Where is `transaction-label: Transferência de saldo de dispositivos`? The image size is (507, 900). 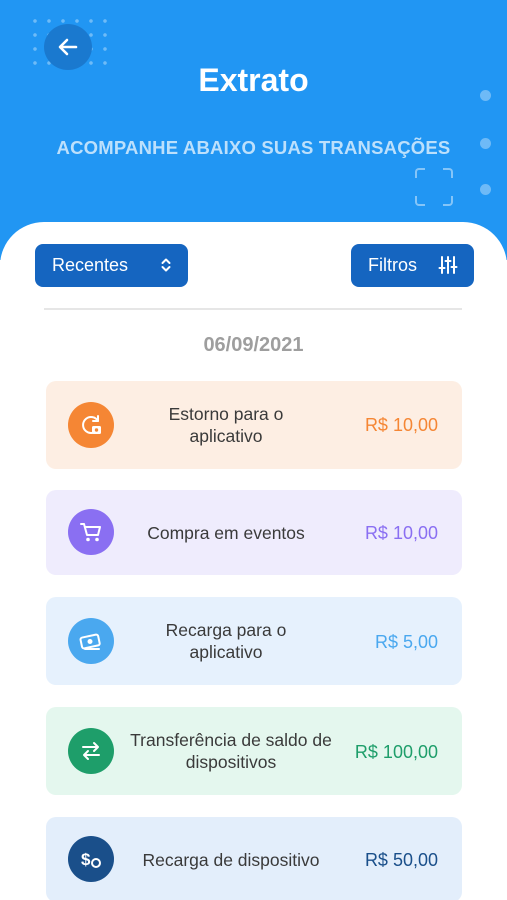
transaction-label: Transferência de saldo de dispositivos is located at coordinates (231, 751).